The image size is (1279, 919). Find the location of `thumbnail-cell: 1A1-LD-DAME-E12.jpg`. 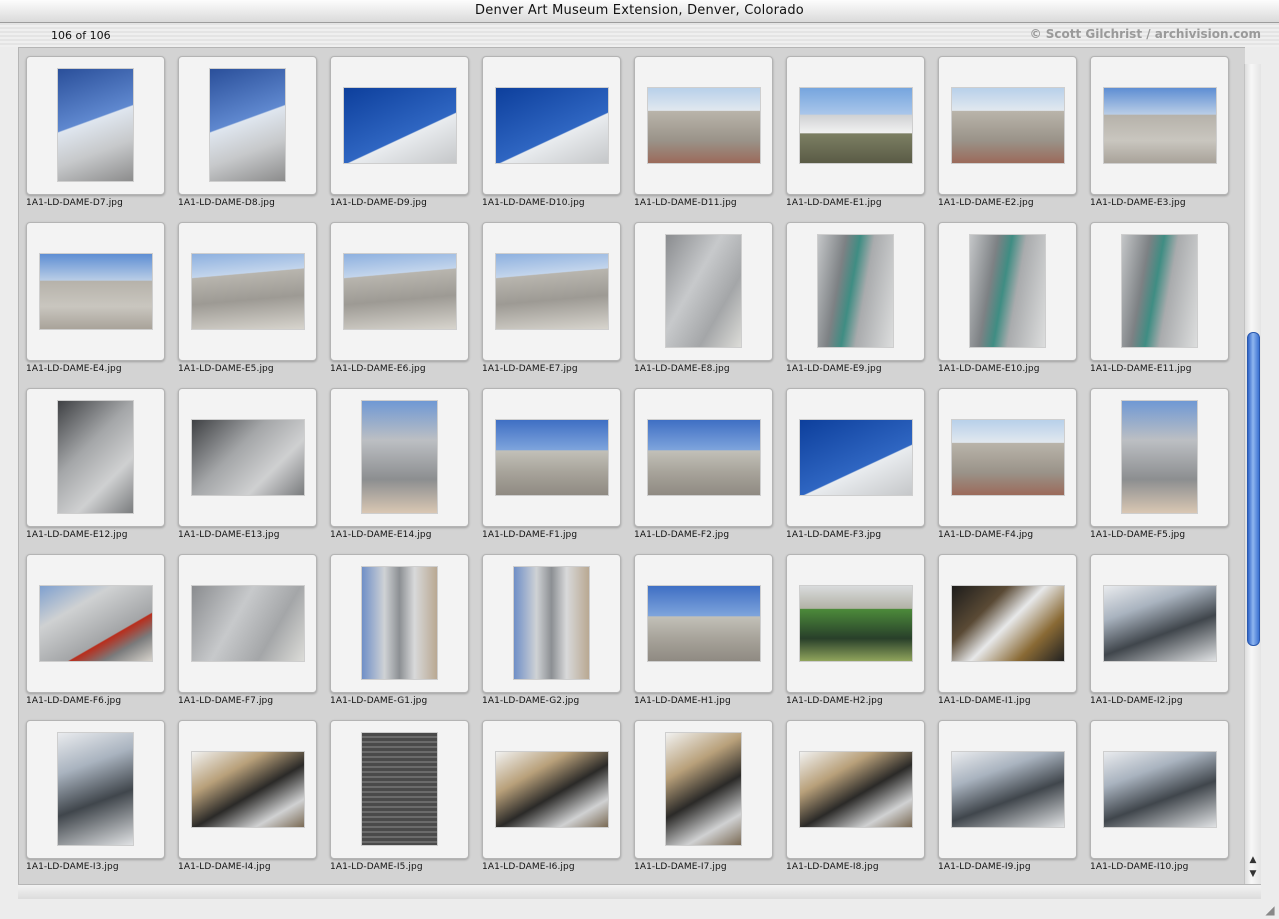

thumbnail-cell: 1A1-LD-DAME-E12.jpg is located at coordinates (95, 465).